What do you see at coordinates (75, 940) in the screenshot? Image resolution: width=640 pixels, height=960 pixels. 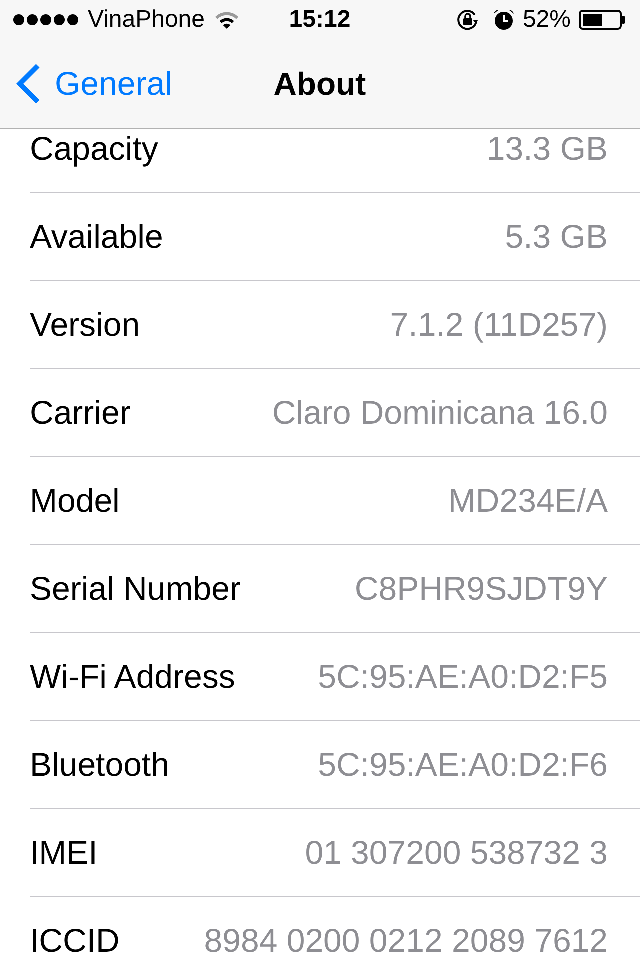 I see `setting-label: ICCID` at bounding box center [75, 940].